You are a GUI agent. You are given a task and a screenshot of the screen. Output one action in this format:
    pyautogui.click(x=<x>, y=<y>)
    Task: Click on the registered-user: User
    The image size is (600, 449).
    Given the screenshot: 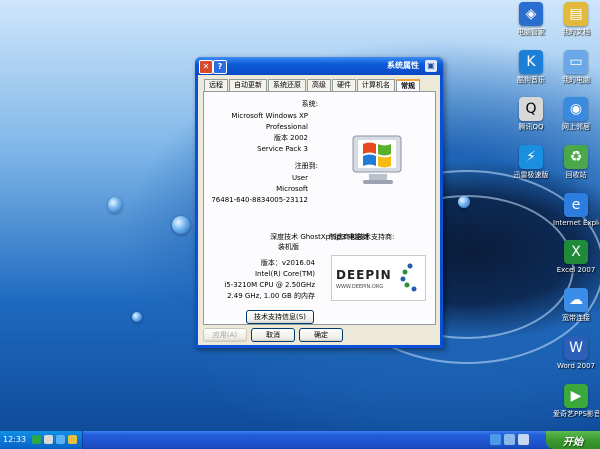 What is the action you would take?
    pyautogui.click(x=300, y=178)
    